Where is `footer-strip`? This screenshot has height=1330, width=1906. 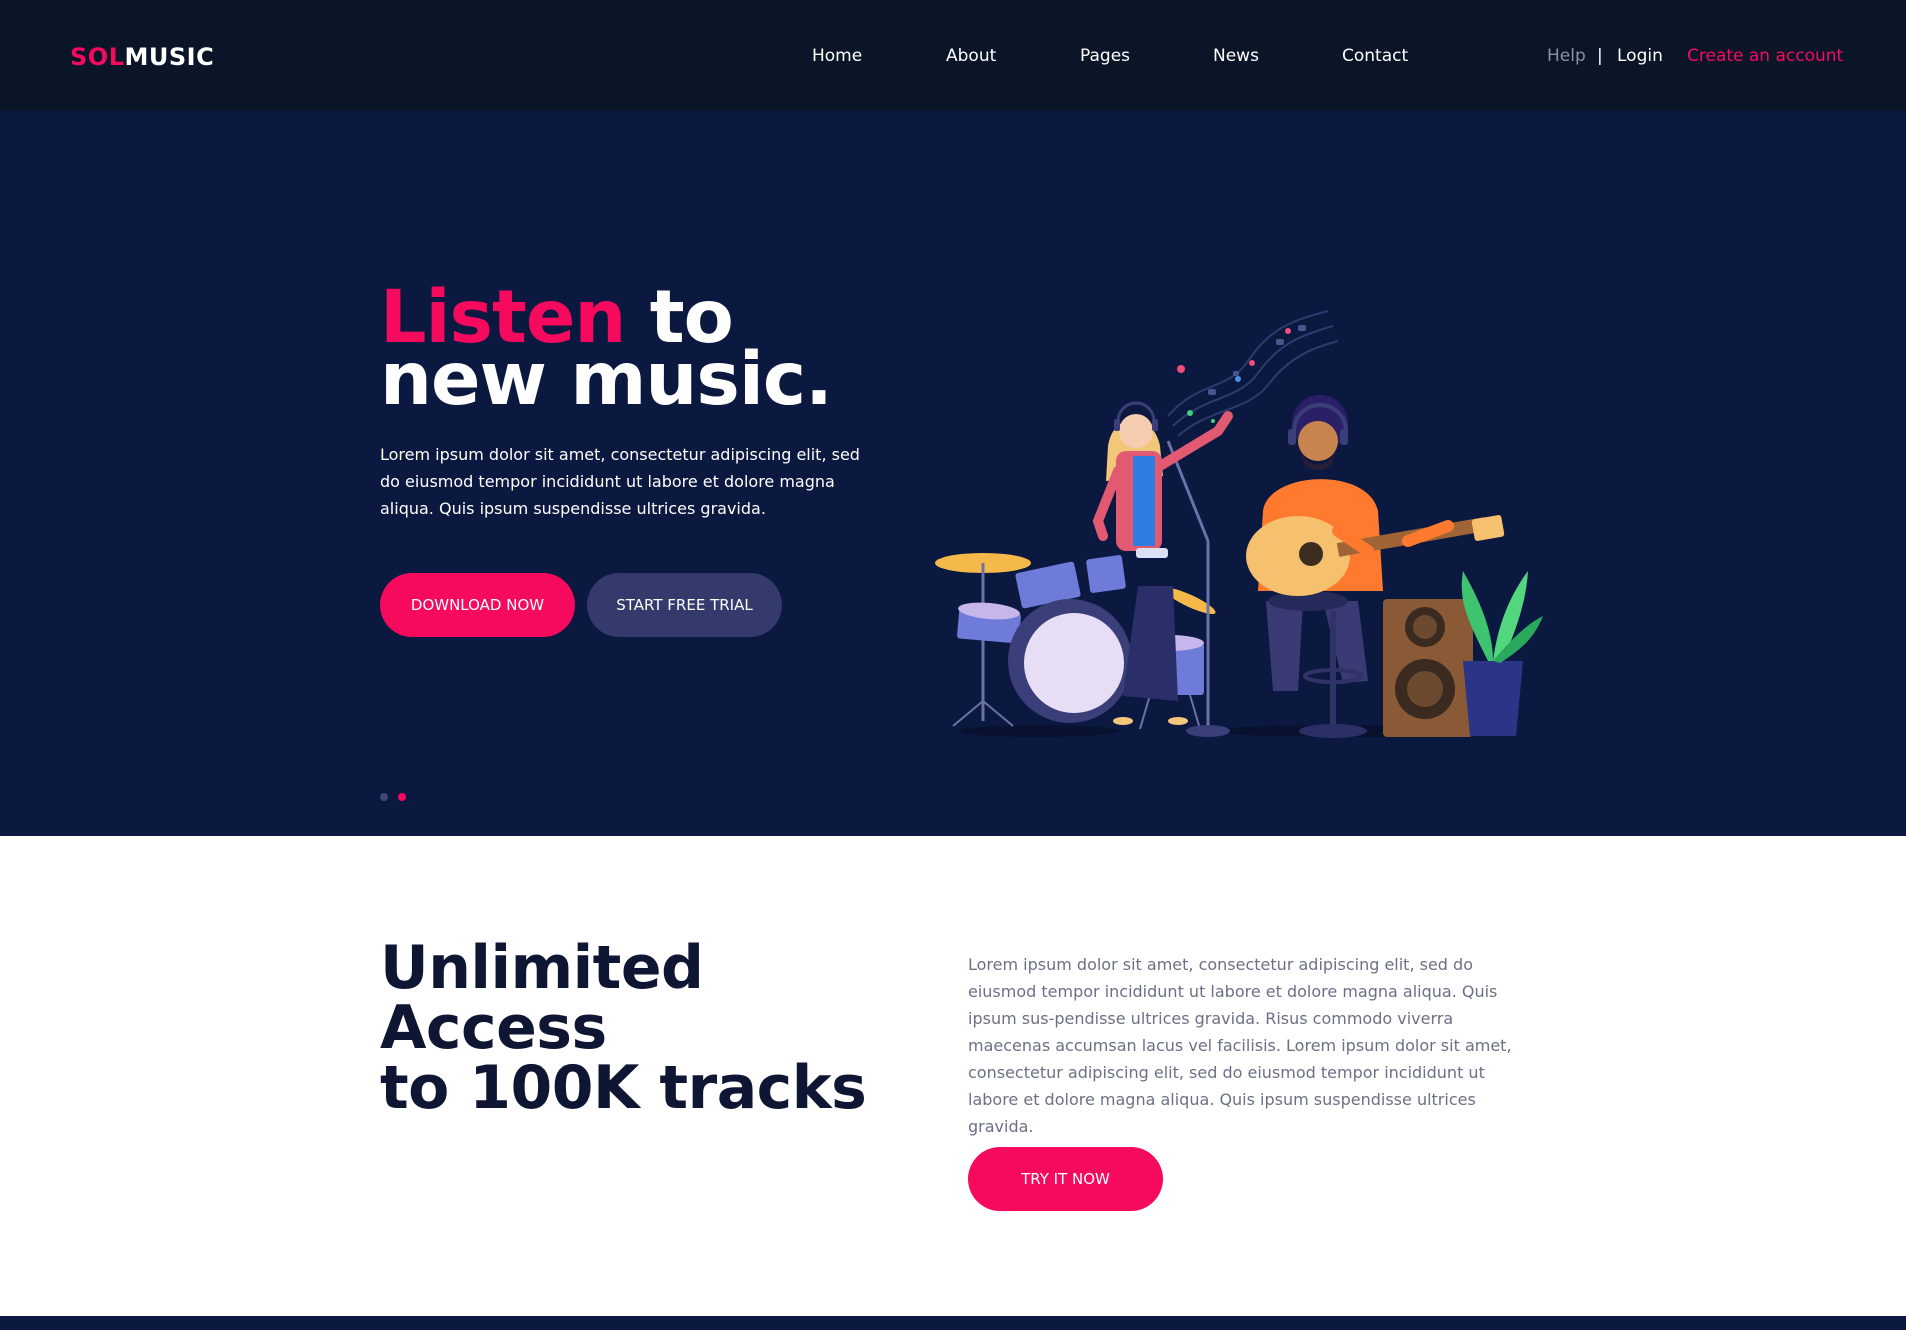
footer-strip is located at coordinates (953, 1323).